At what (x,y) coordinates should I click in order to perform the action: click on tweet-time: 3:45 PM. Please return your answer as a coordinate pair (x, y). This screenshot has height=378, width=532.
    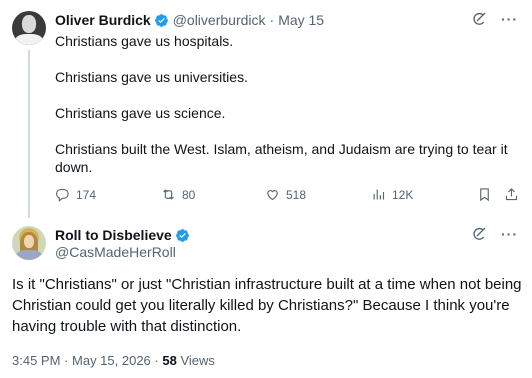
    Looking at the image, I should click on (36, 360).